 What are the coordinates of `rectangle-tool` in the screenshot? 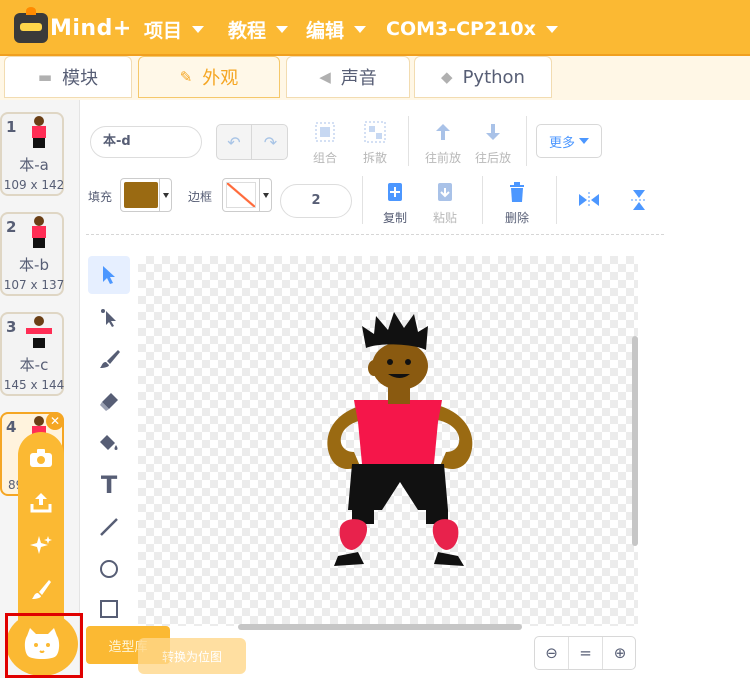 It's located at (109, 609).